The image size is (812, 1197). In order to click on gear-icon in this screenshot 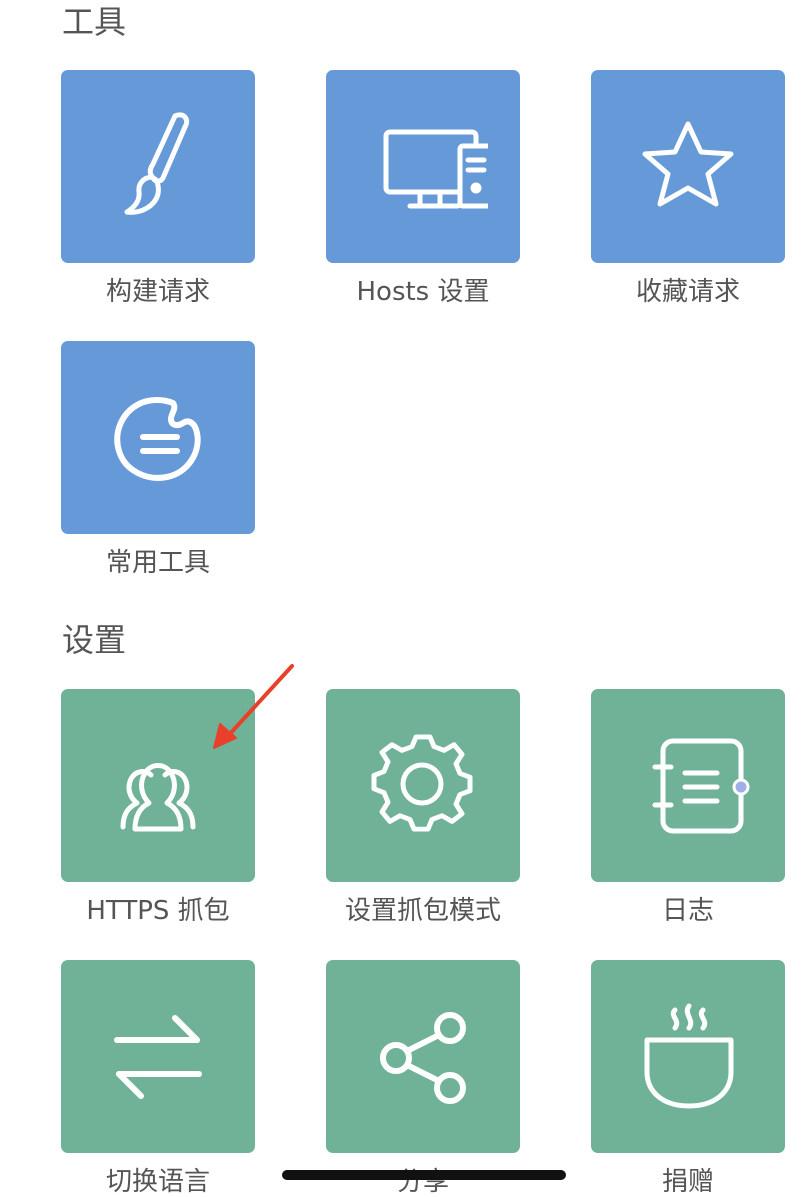, I will do `click(423, 786)`.